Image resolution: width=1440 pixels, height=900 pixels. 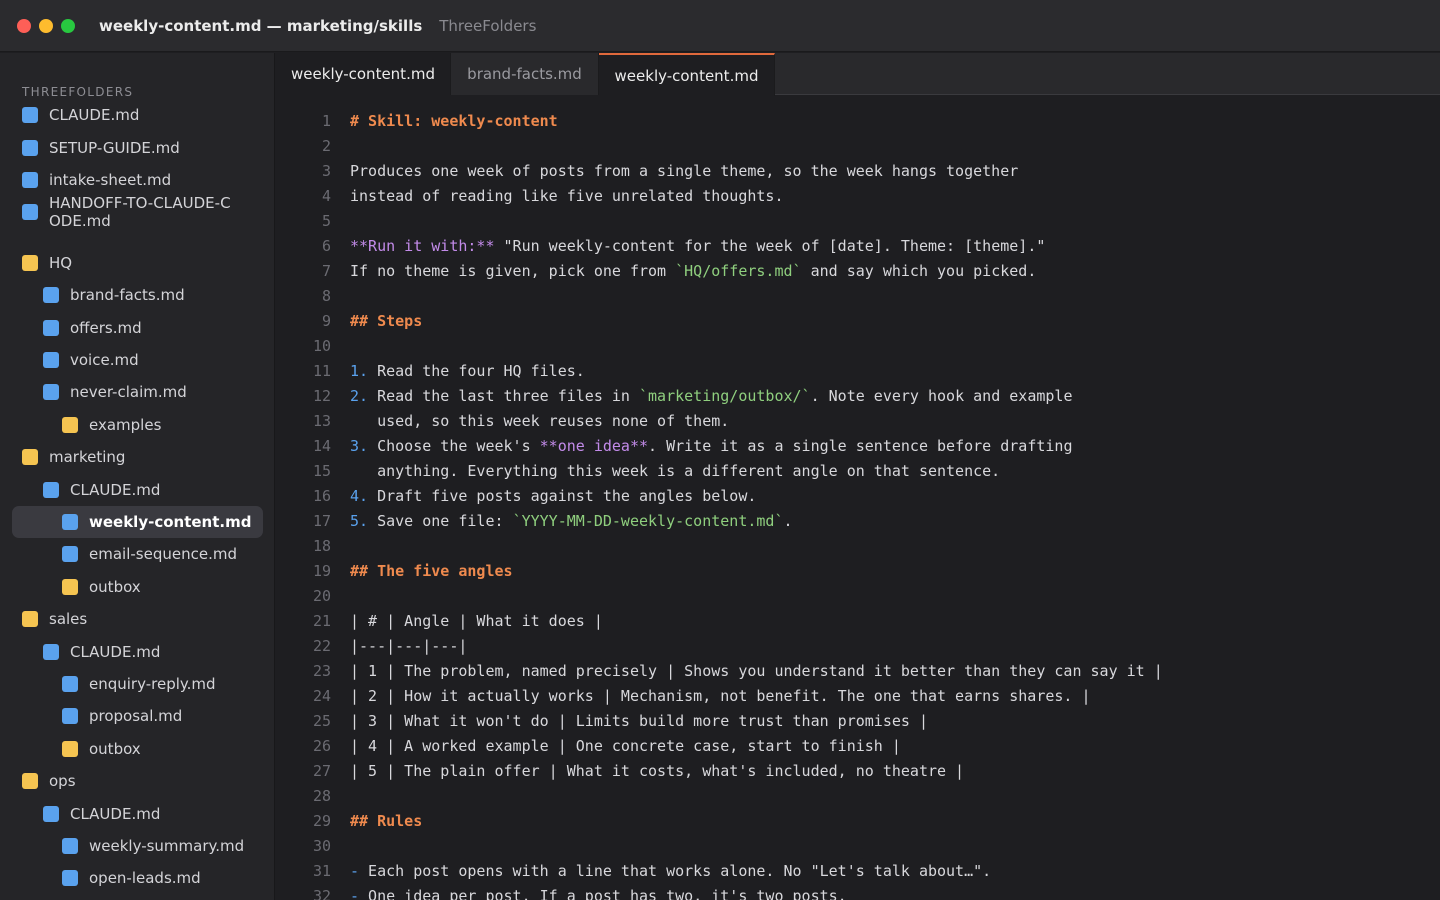 I want to click on code-token: ## Steps, so click(x=386, y=321).